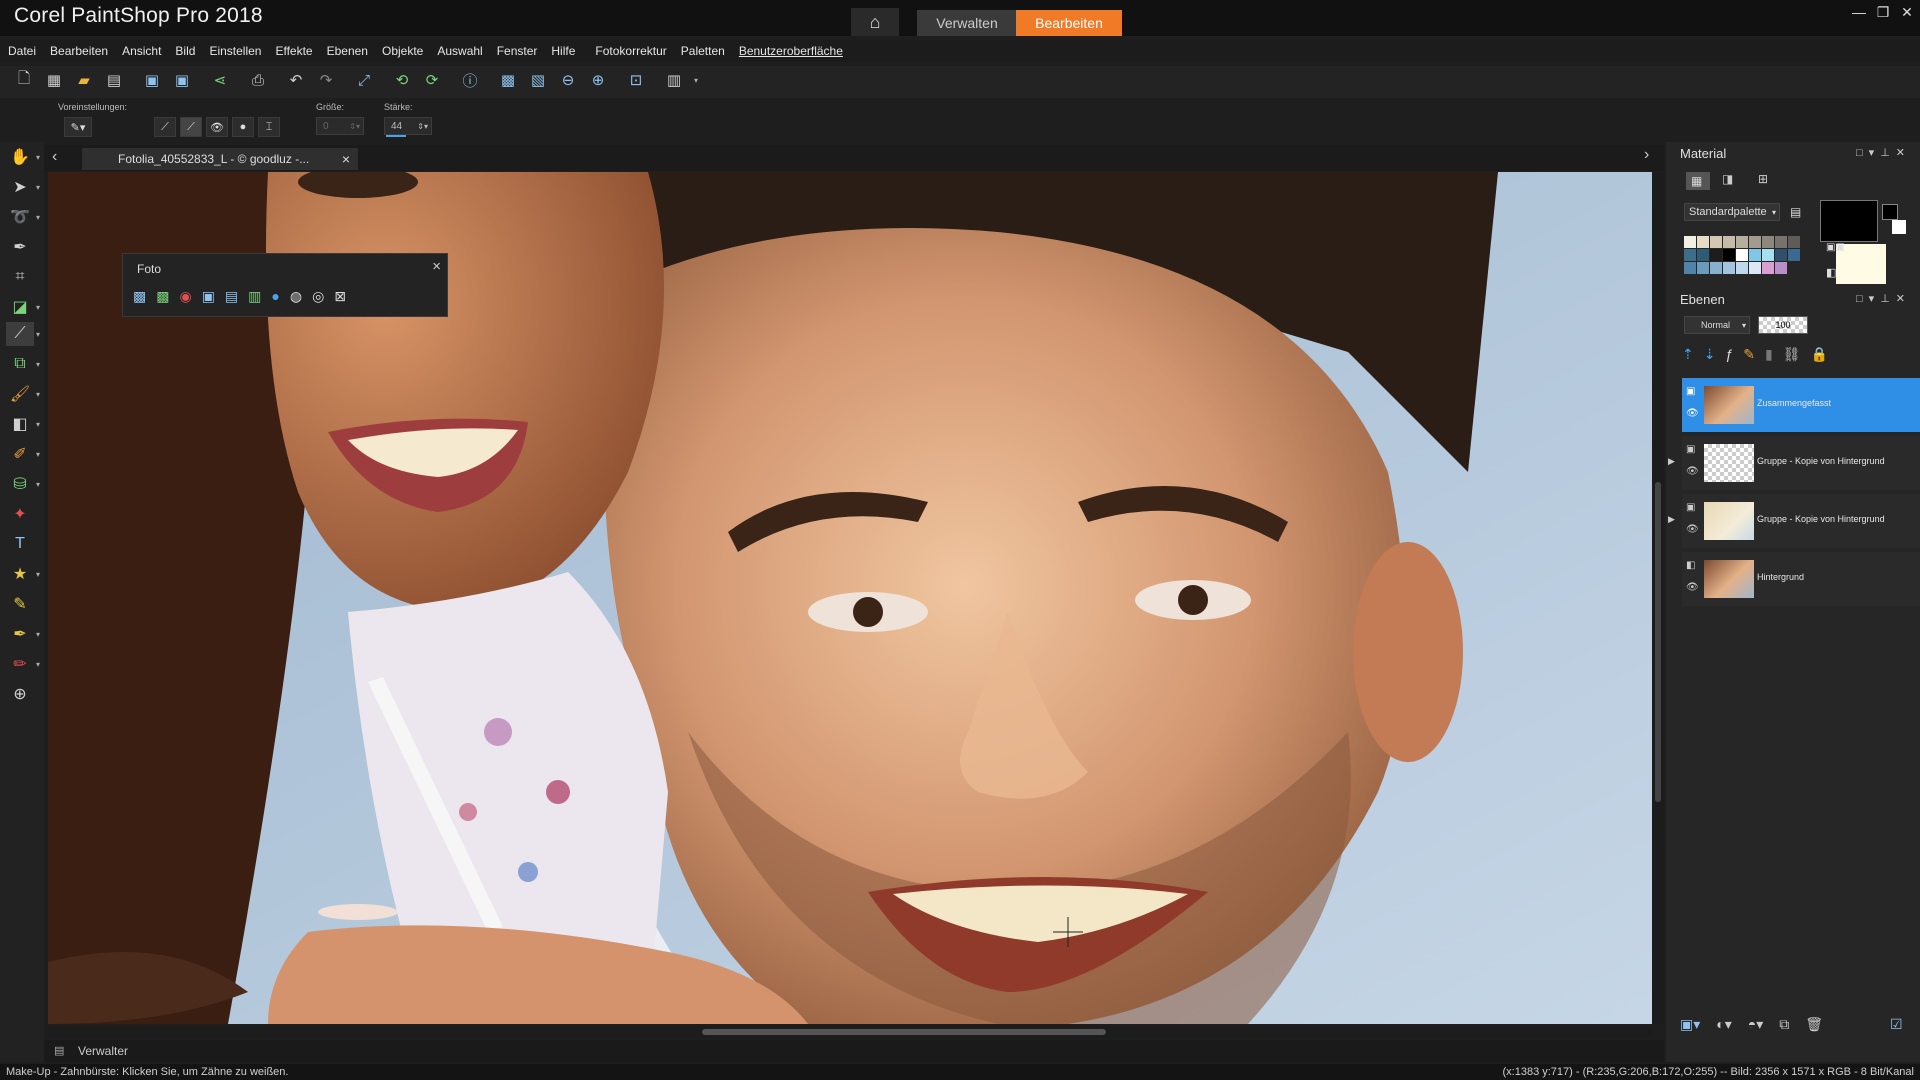 The height and width of the screenshot is (1080, 1920). Describe the element at coordinates (254, 296) in the screenshot. I see `panorama-icon: ▥` at that location.